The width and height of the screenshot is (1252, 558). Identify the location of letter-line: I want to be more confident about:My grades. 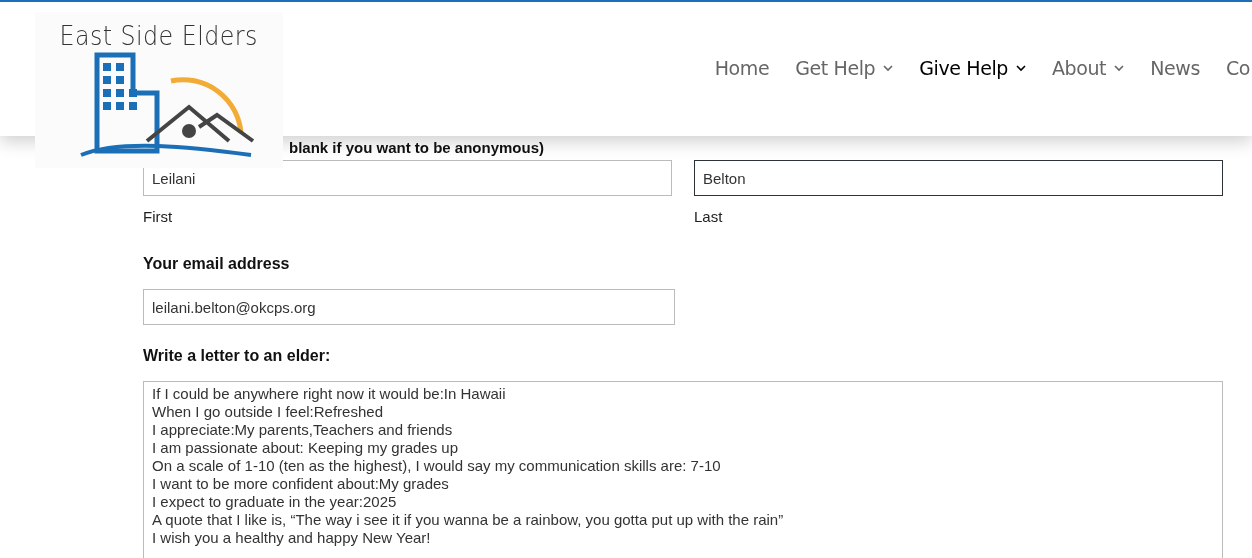
(301, 484).